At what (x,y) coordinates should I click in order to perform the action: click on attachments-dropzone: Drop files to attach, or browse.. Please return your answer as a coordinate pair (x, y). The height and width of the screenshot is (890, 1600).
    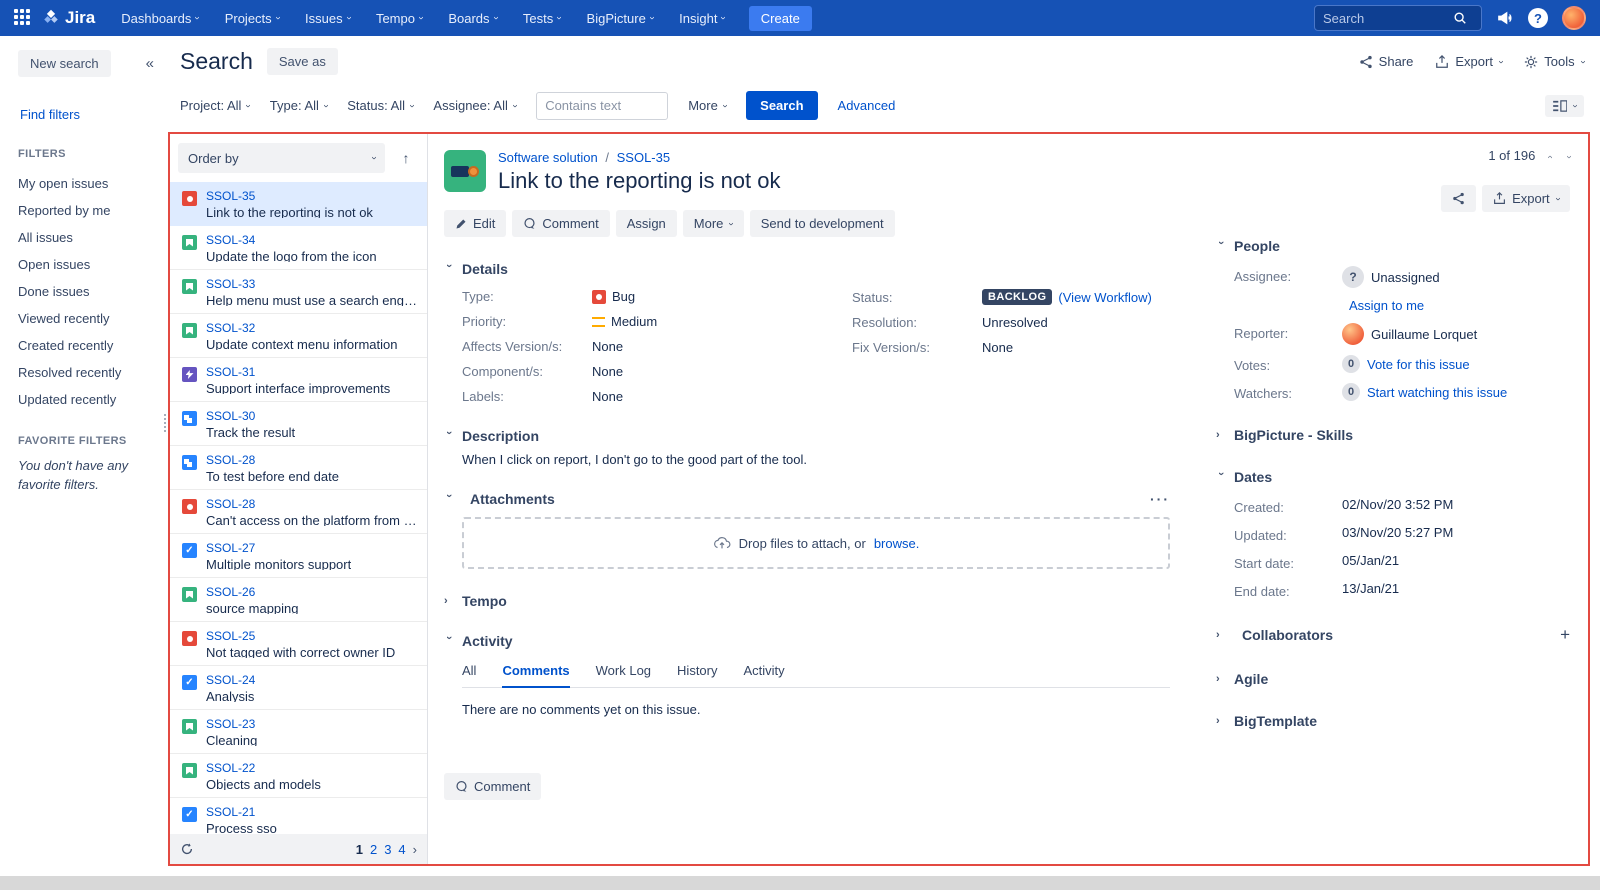
    Looking at the image, I should click on (816, 543).